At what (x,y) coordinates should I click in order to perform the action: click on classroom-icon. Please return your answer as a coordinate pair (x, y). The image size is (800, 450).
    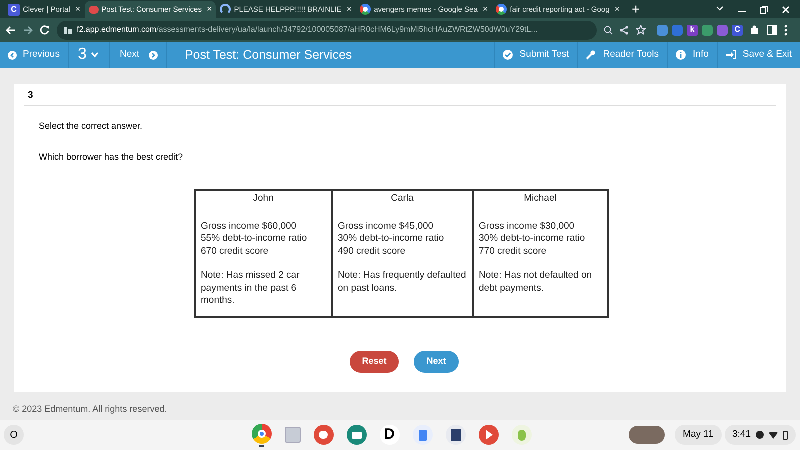
    Looking at the image, I should click on (356, 435).